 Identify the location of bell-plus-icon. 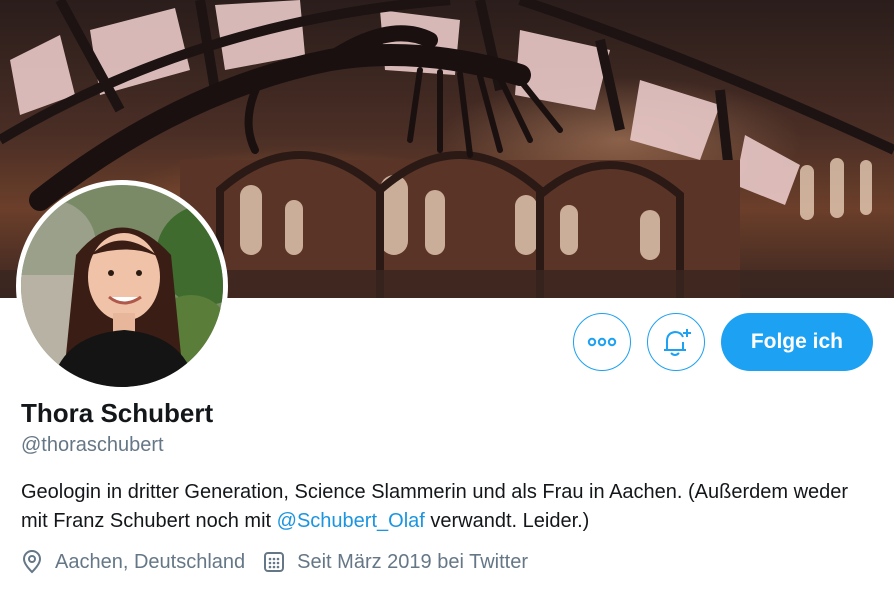
(677, 342).